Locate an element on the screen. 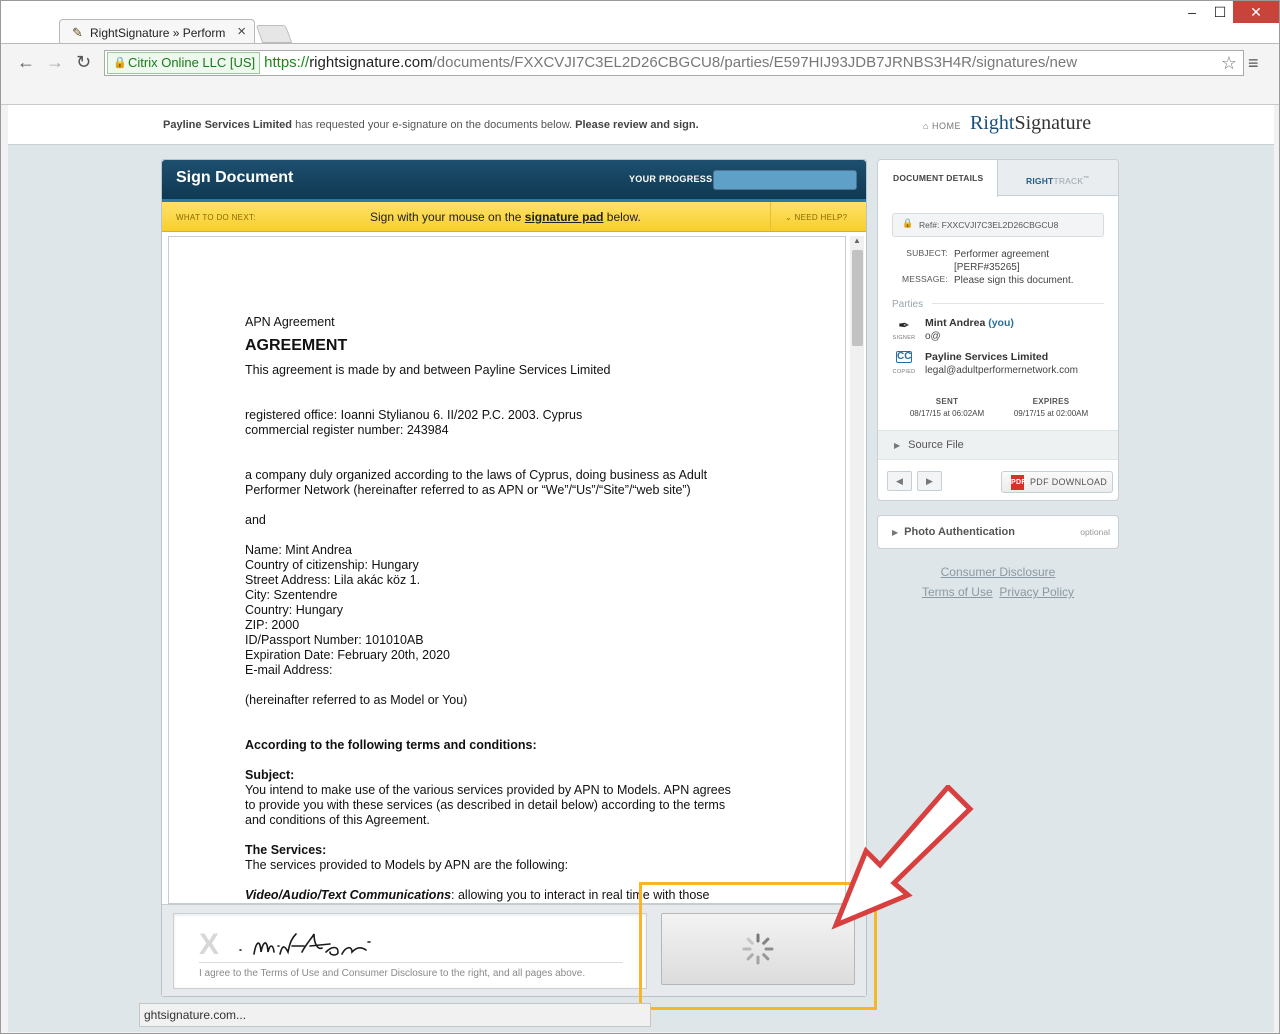 The width and height of the screenshot is (1280, 1034). rightsignature-pen-icon: ✎ is located at coordinates (77, 32).